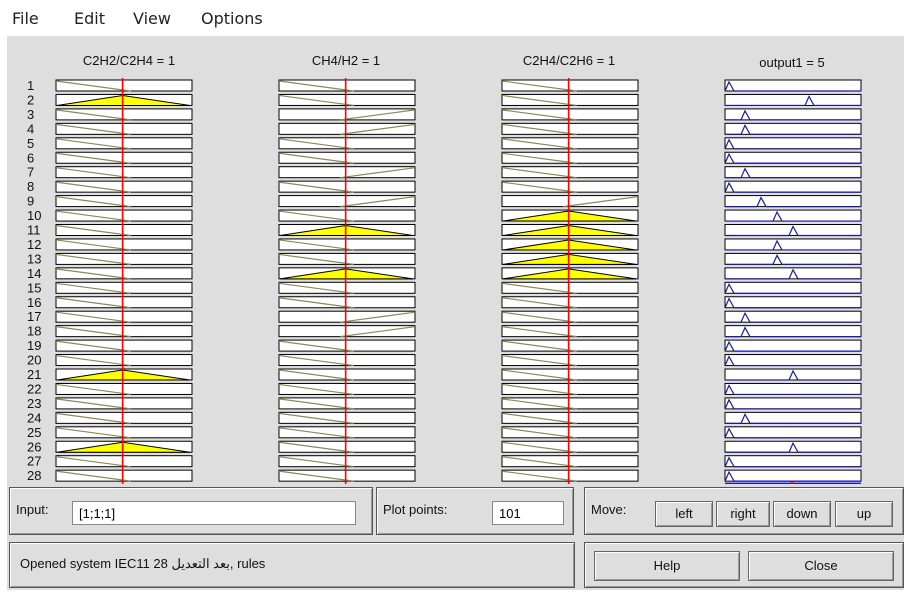 The width and height of the screenshot is (904, 597). Describe the element at coordinates (34, 417) in the screenshot. I see `rule-number: 24` at that location.